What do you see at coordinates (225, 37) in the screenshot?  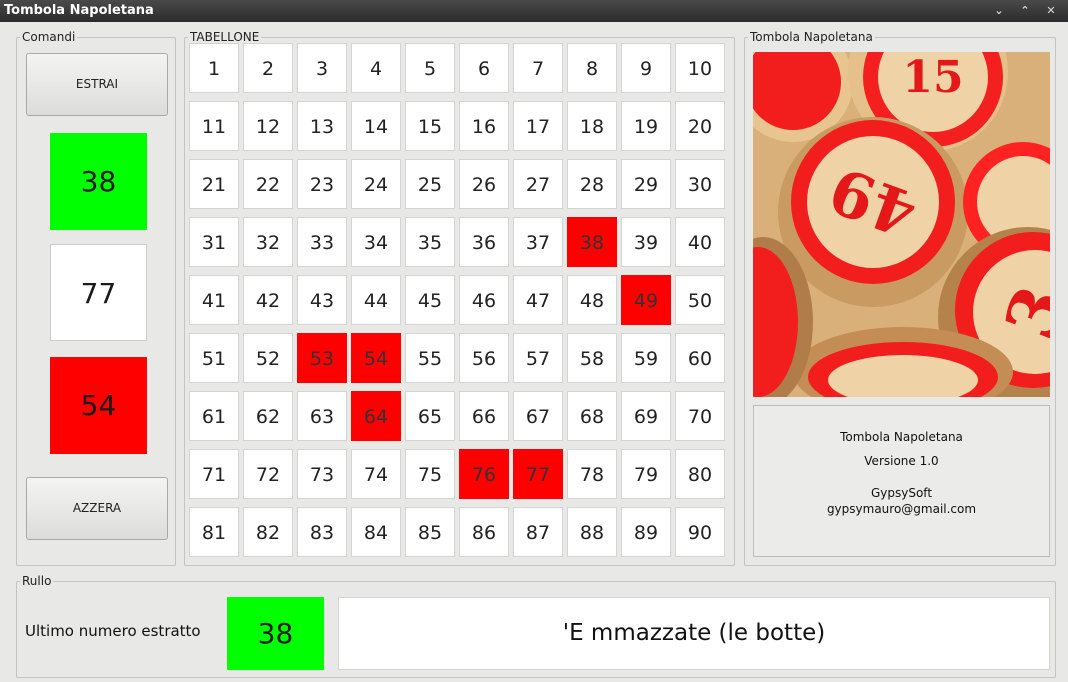 I see `tabellone-title: TABELLONE` at bounding box center [225, 37].